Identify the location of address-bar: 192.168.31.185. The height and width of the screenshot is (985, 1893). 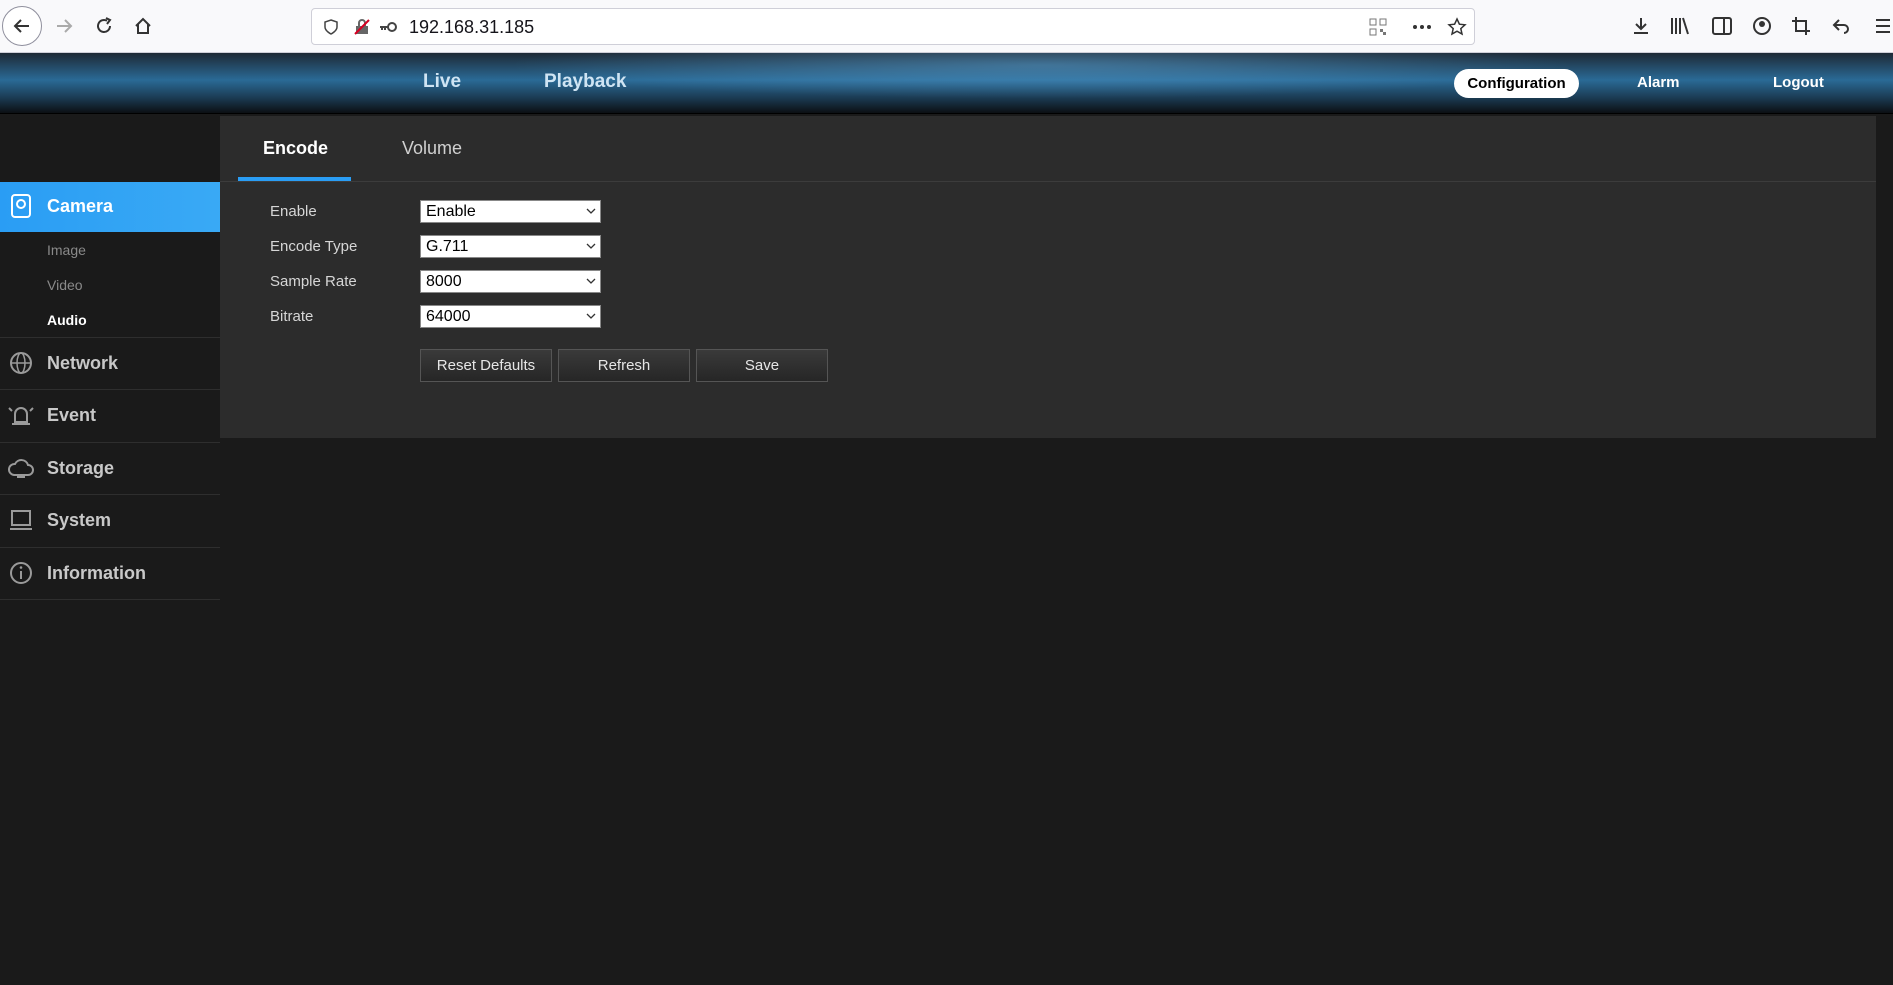
(893, 26).